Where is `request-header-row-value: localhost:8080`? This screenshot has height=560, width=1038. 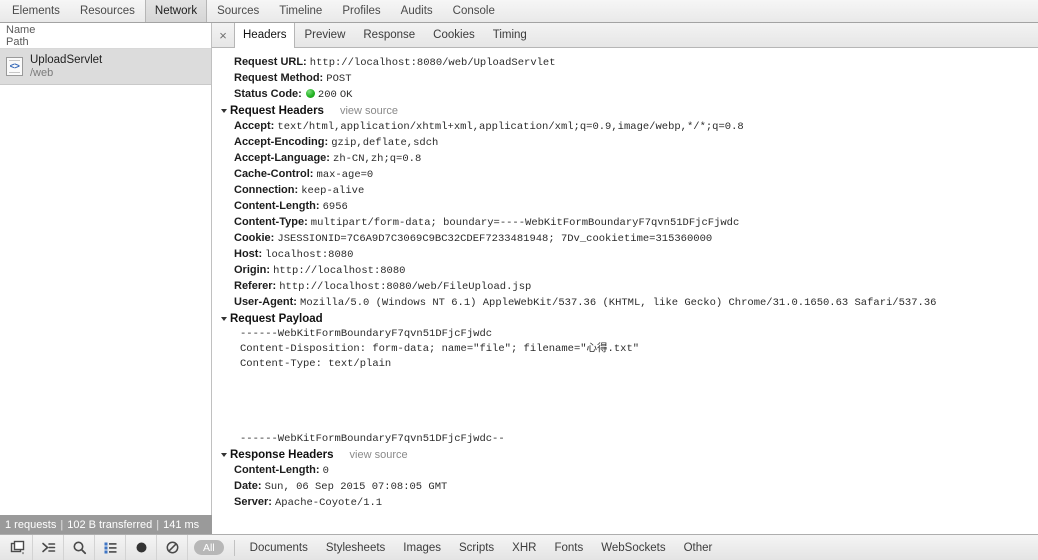 request-header-row-value: localhost:8080 is located at coordinates (309, 255).